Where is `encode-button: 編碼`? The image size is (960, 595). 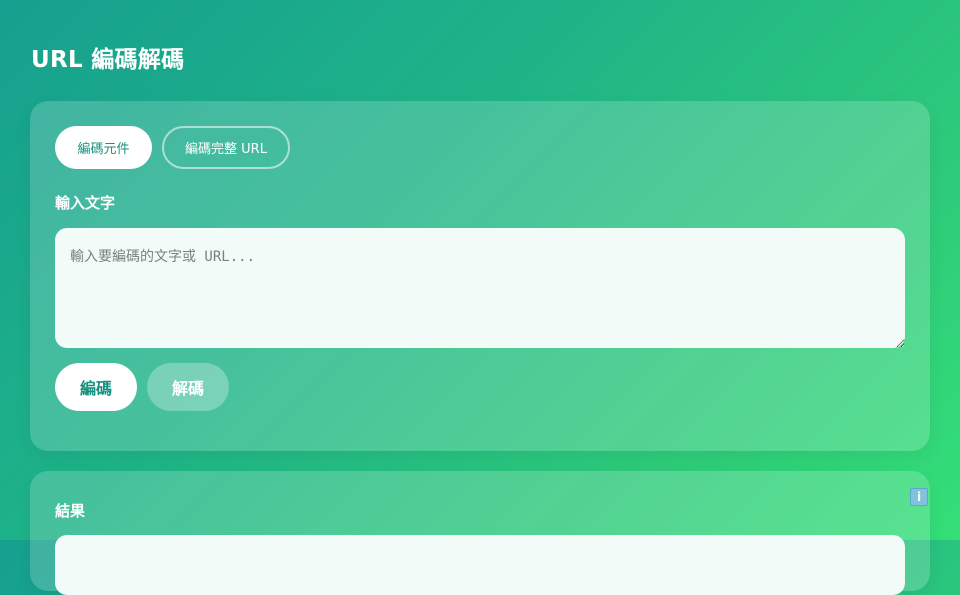
encode-button: 編碼 is located at coordinates (96, 387).